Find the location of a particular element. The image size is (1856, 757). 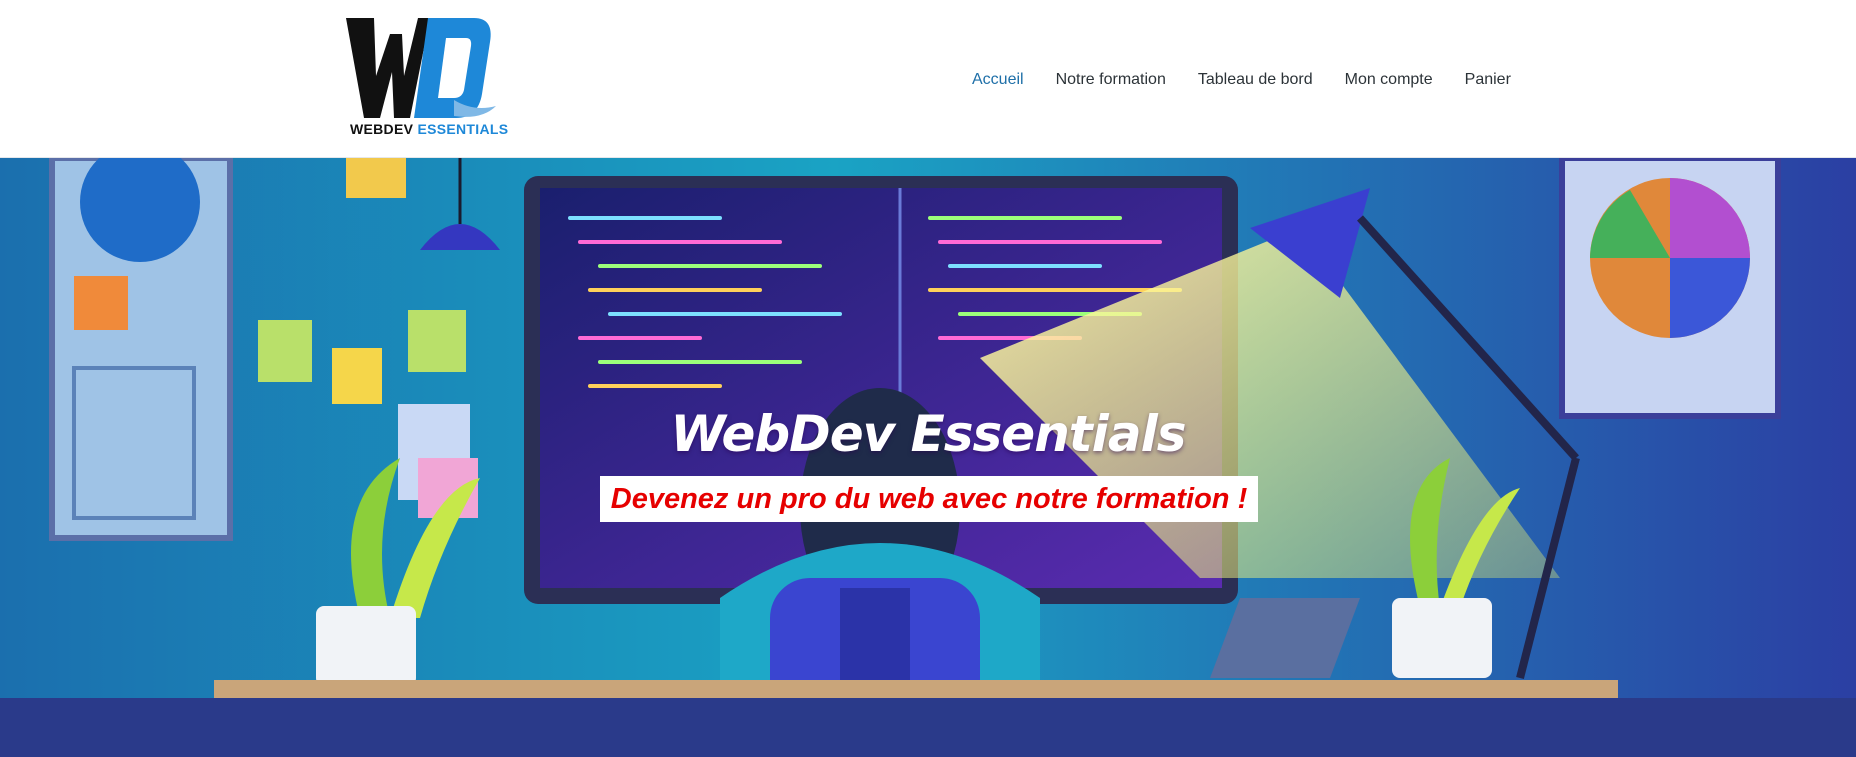

nav-item-panier: Panier is located at coordinates (1488, 80).